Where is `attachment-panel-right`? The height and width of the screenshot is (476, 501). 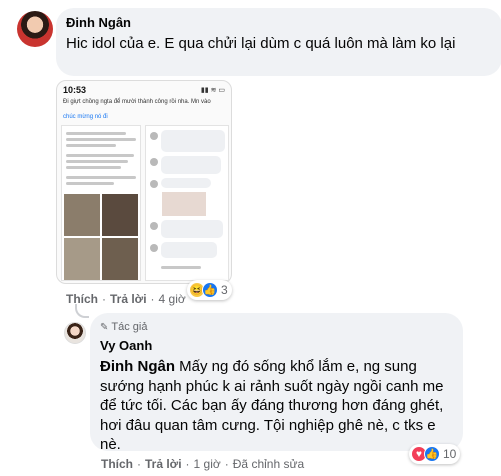
attachment-panel-right is located at coordinates (187, 203).